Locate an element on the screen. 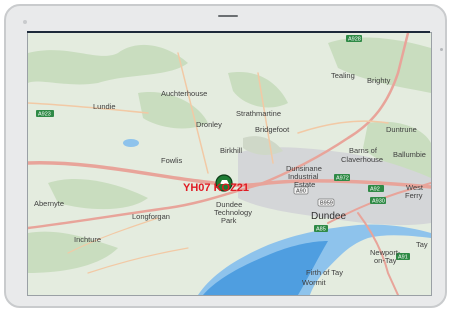  map-top-bar is located at coordinates (228, 32).